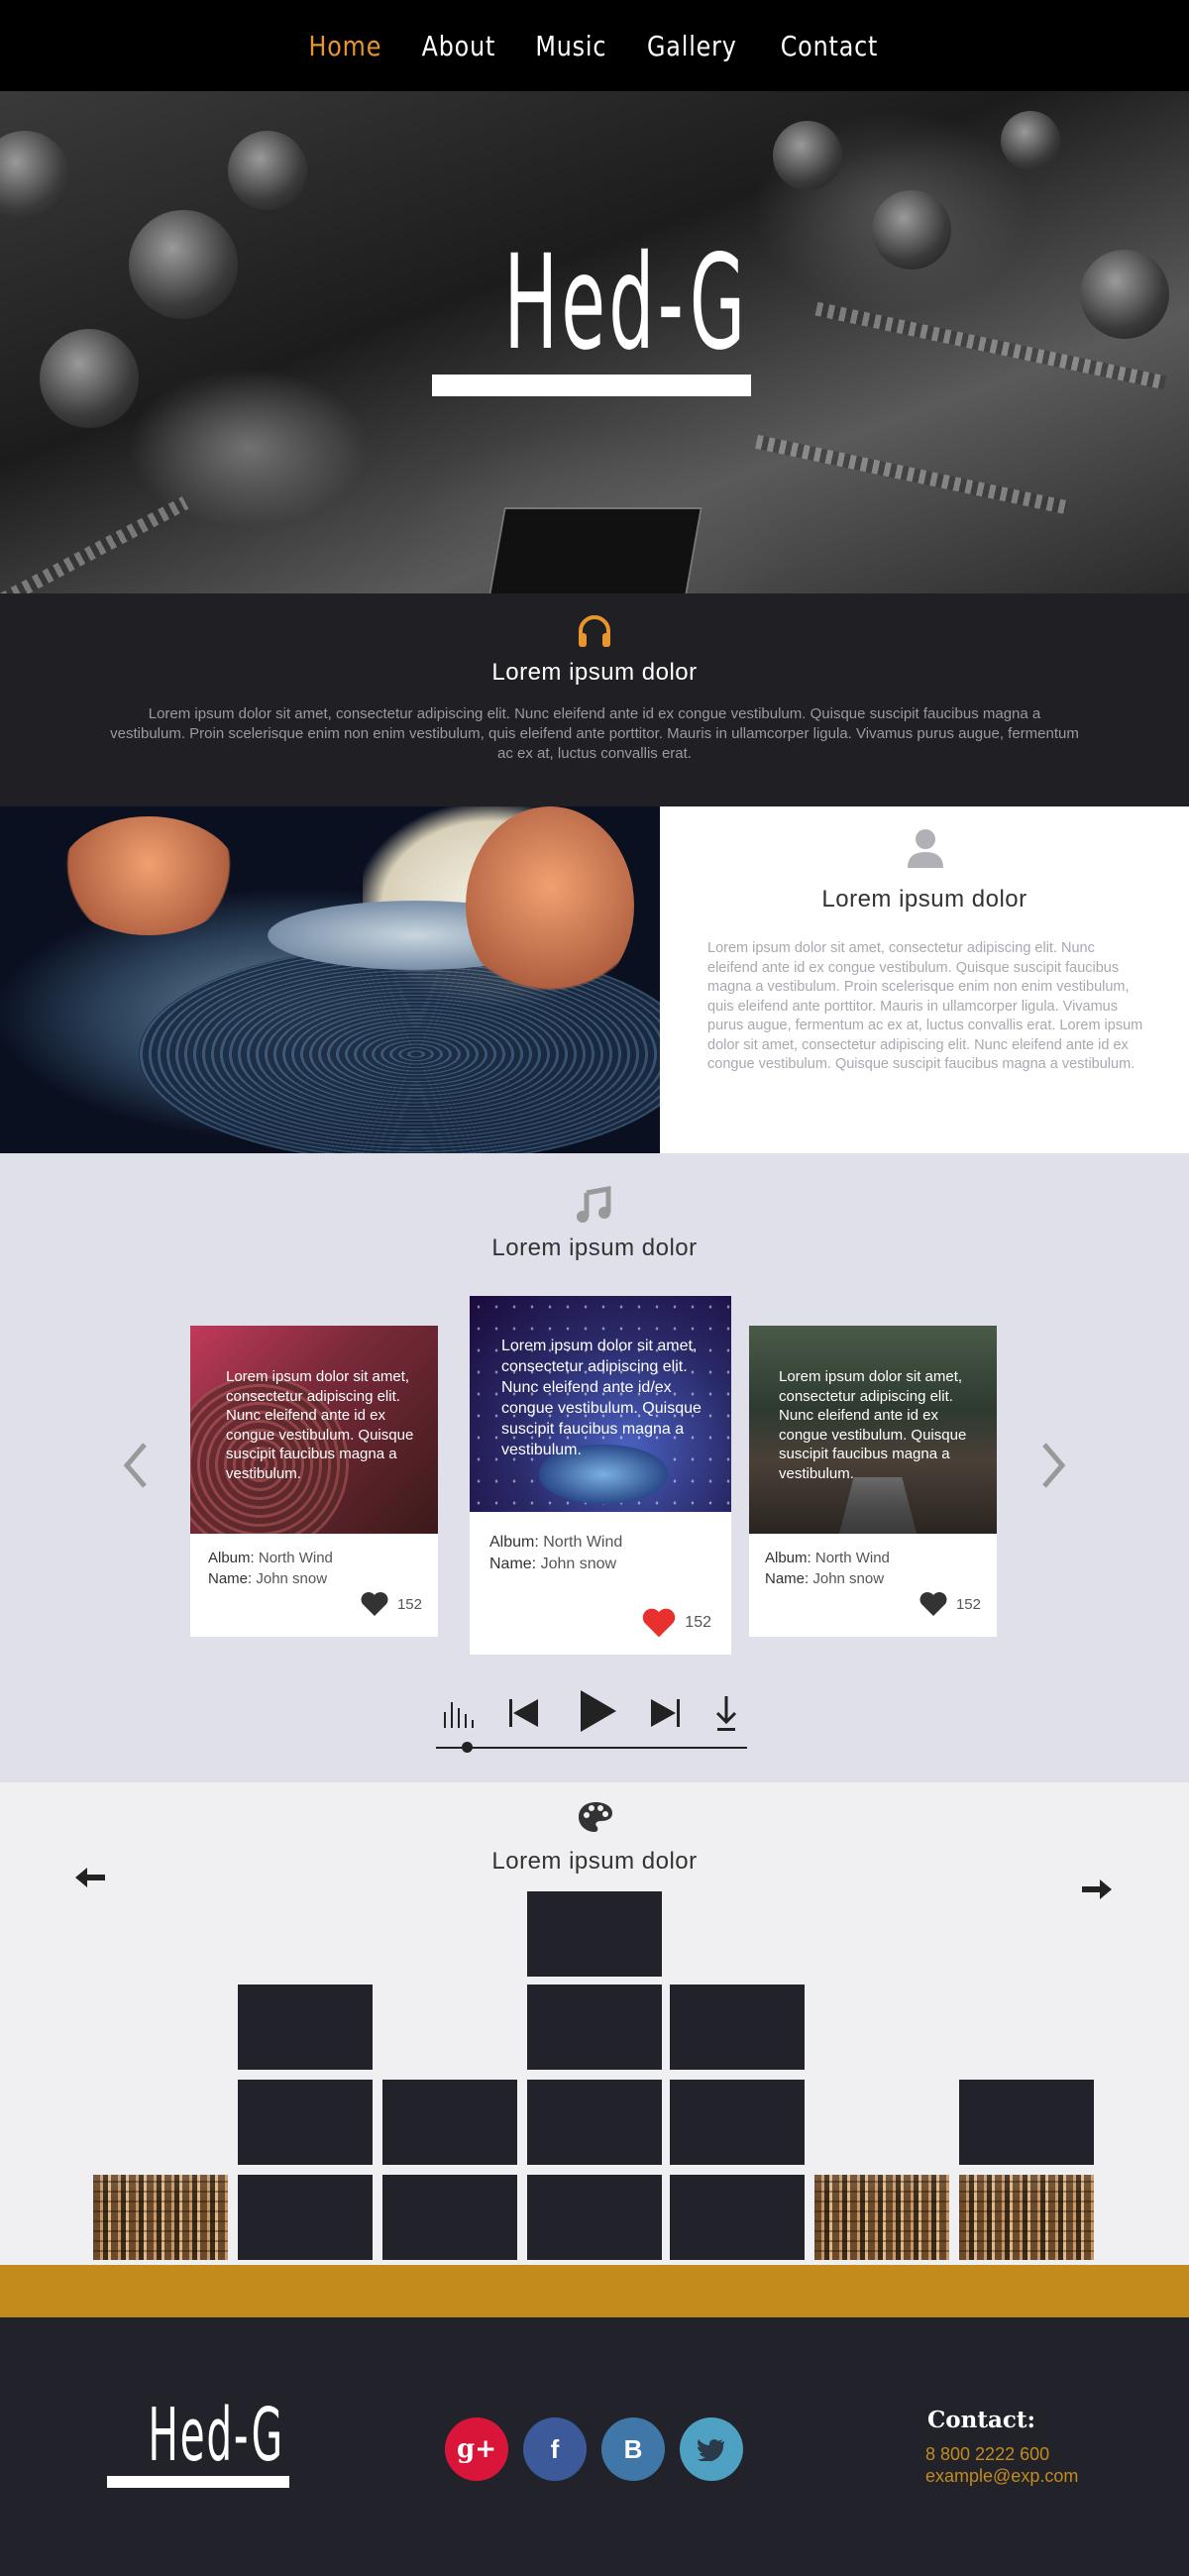  I want to click on intro-title: Lorem ipsum dolor, so click(594, 672).